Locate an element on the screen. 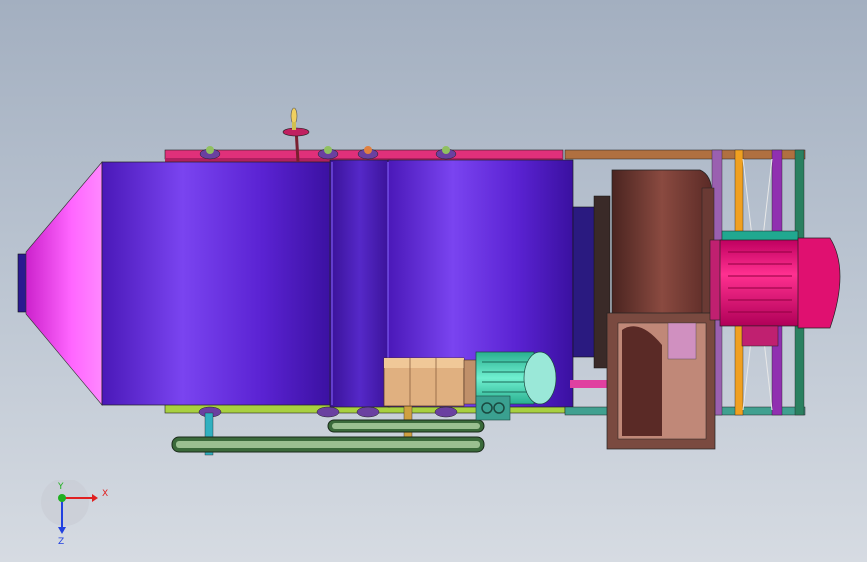 Image resolution: width=867 pixels, height=562 pixels. chamber-body-middle is located at coordinates (360, 283).